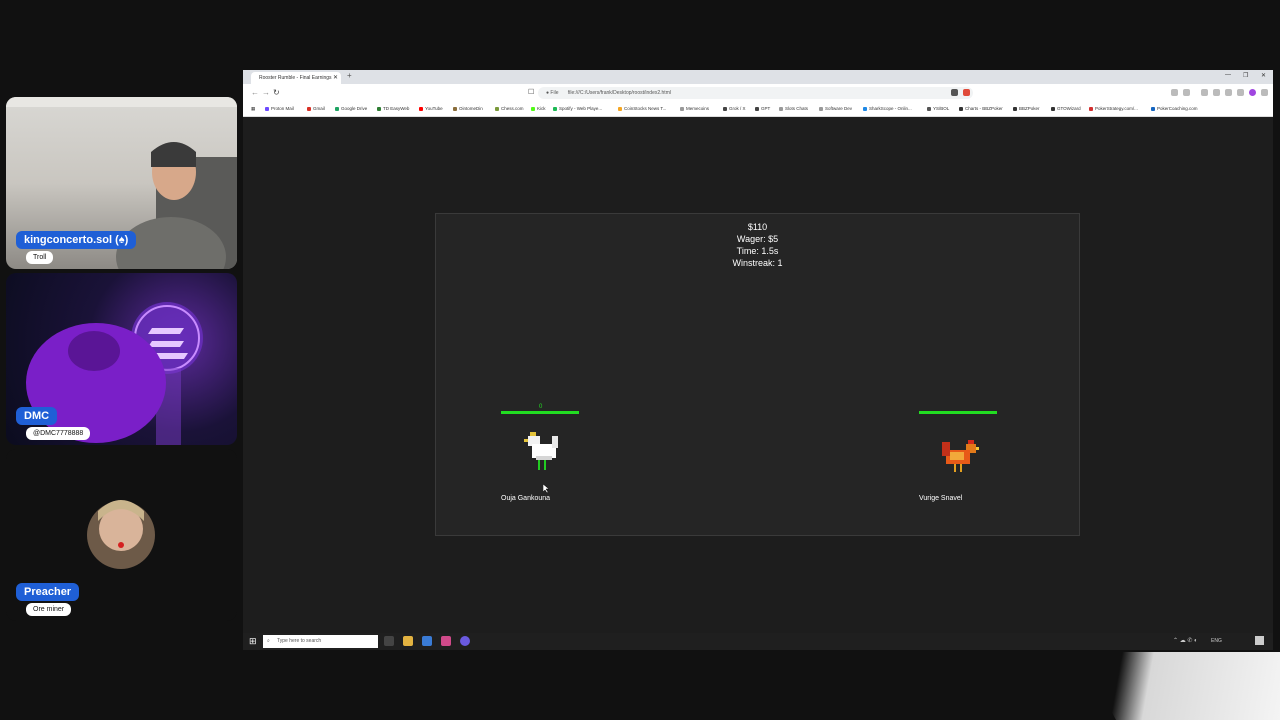  Describe the element at coordinates (316, 108) in the screenshot. I see `bookmark-item: Gmail` at that location.